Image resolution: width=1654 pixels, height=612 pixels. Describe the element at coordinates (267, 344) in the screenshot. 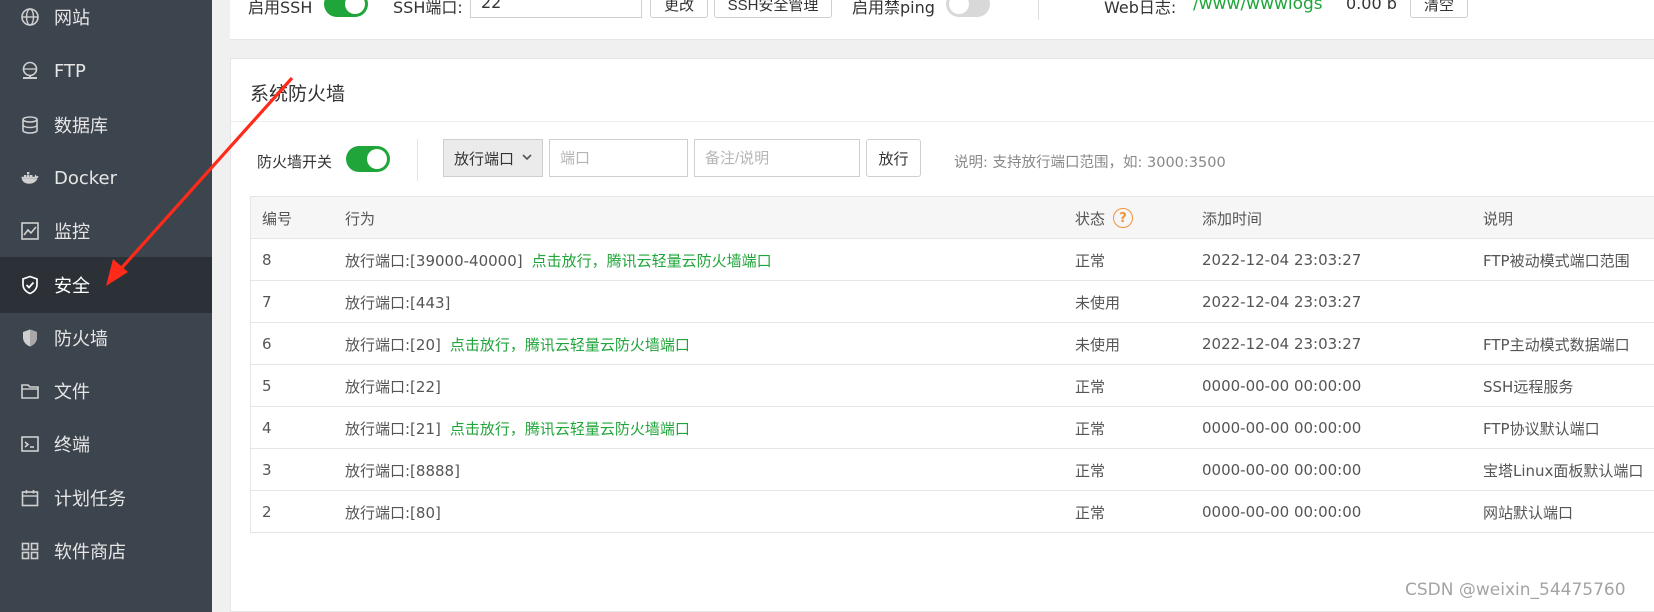

I see `rule-no: 6` at that location.